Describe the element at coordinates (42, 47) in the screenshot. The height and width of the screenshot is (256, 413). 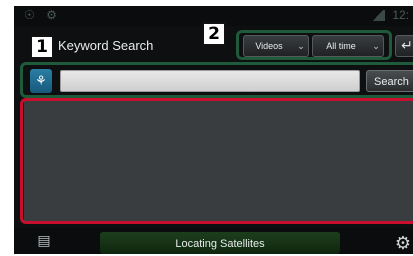
I see `callout-number-1: 1` at that location.